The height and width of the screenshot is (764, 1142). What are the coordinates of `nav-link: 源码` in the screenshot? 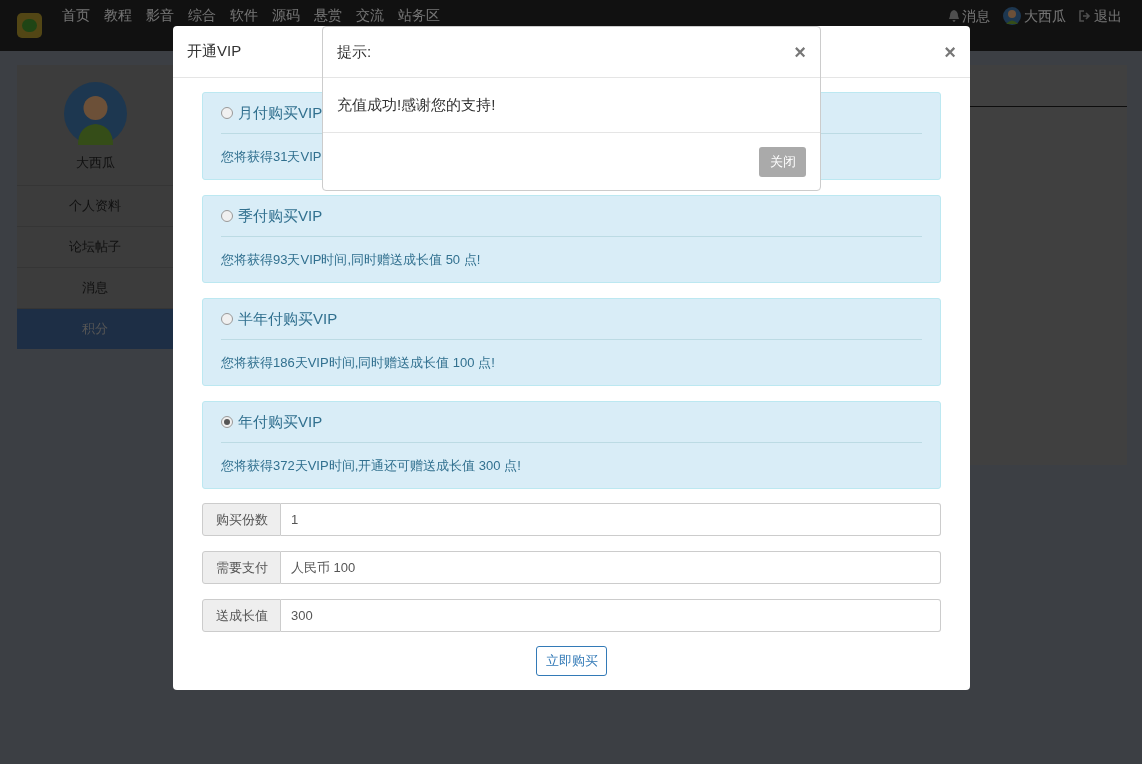 It's located at (286, 15).